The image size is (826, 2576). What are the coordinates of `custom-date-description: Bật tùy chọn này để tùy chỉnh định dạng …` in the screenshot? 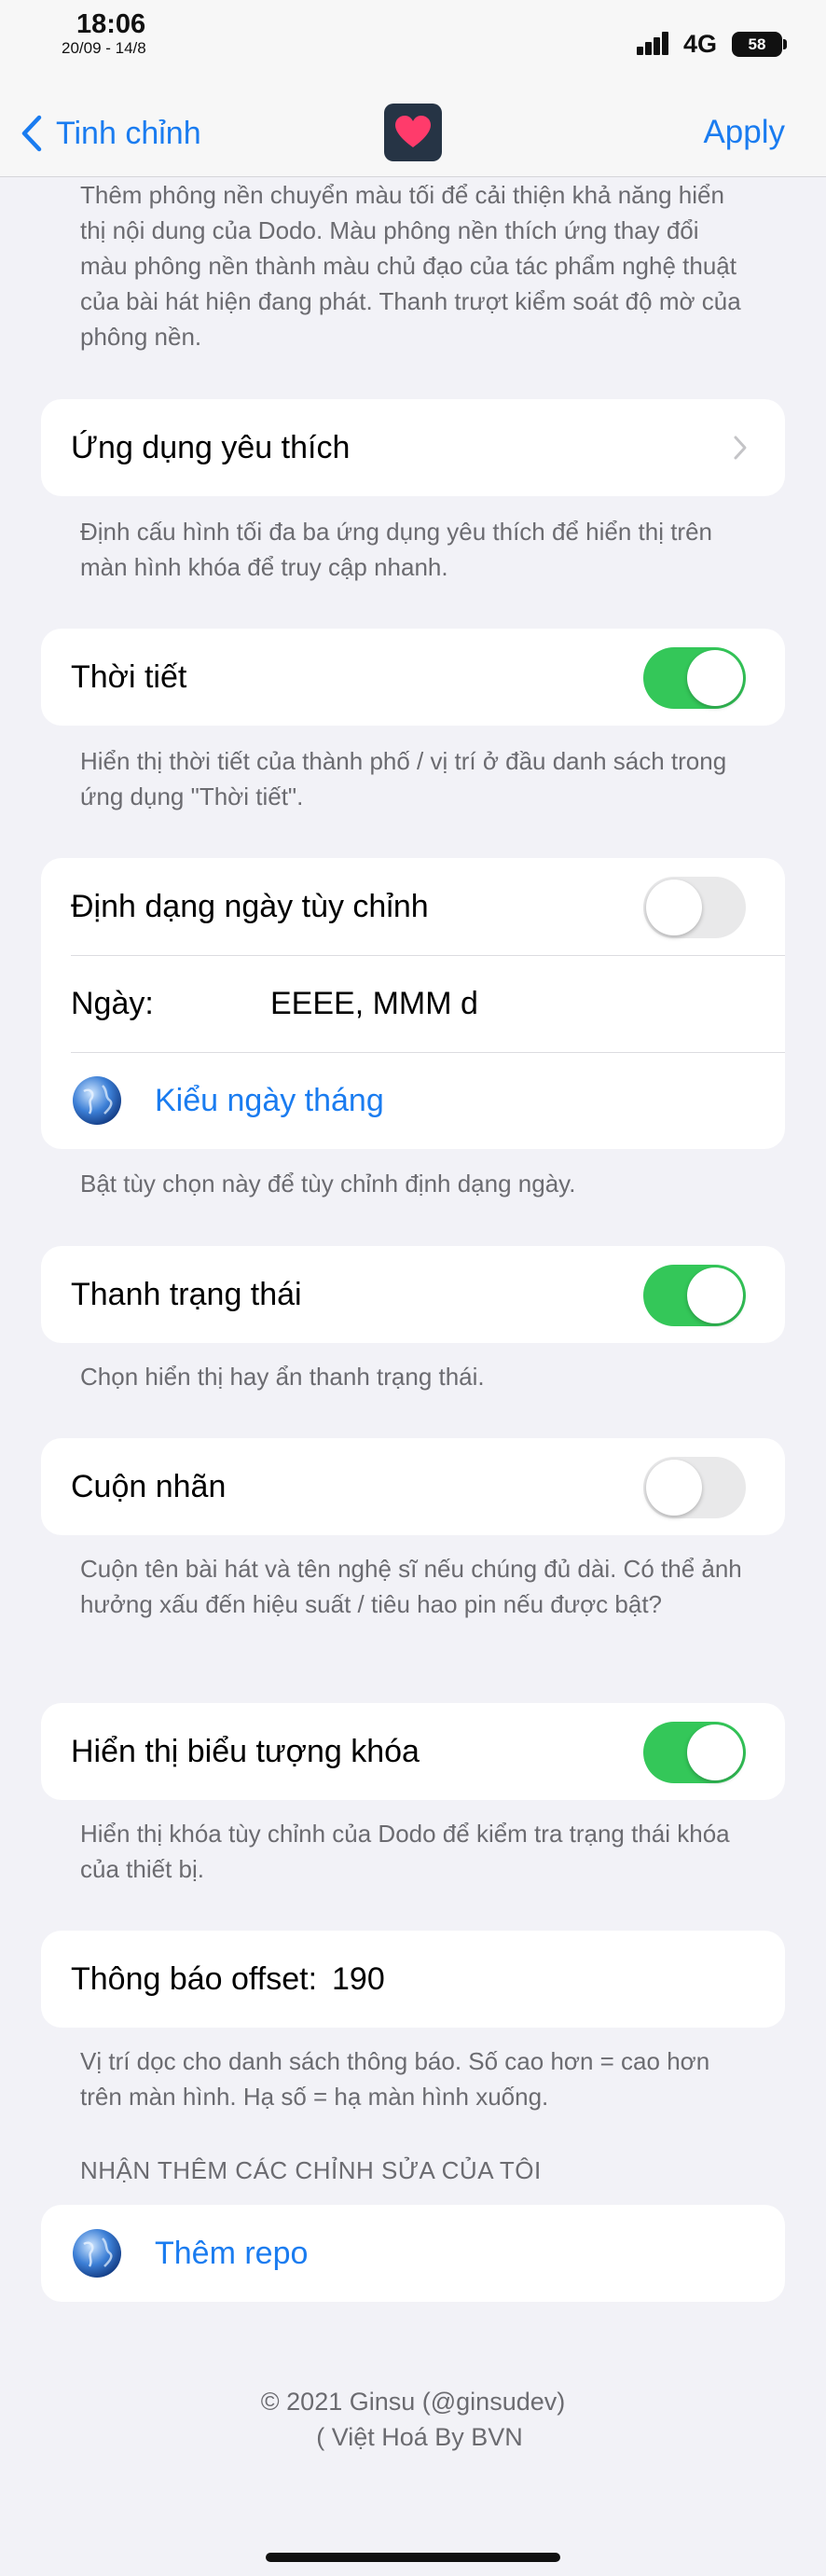 It's located at (328, 1184).